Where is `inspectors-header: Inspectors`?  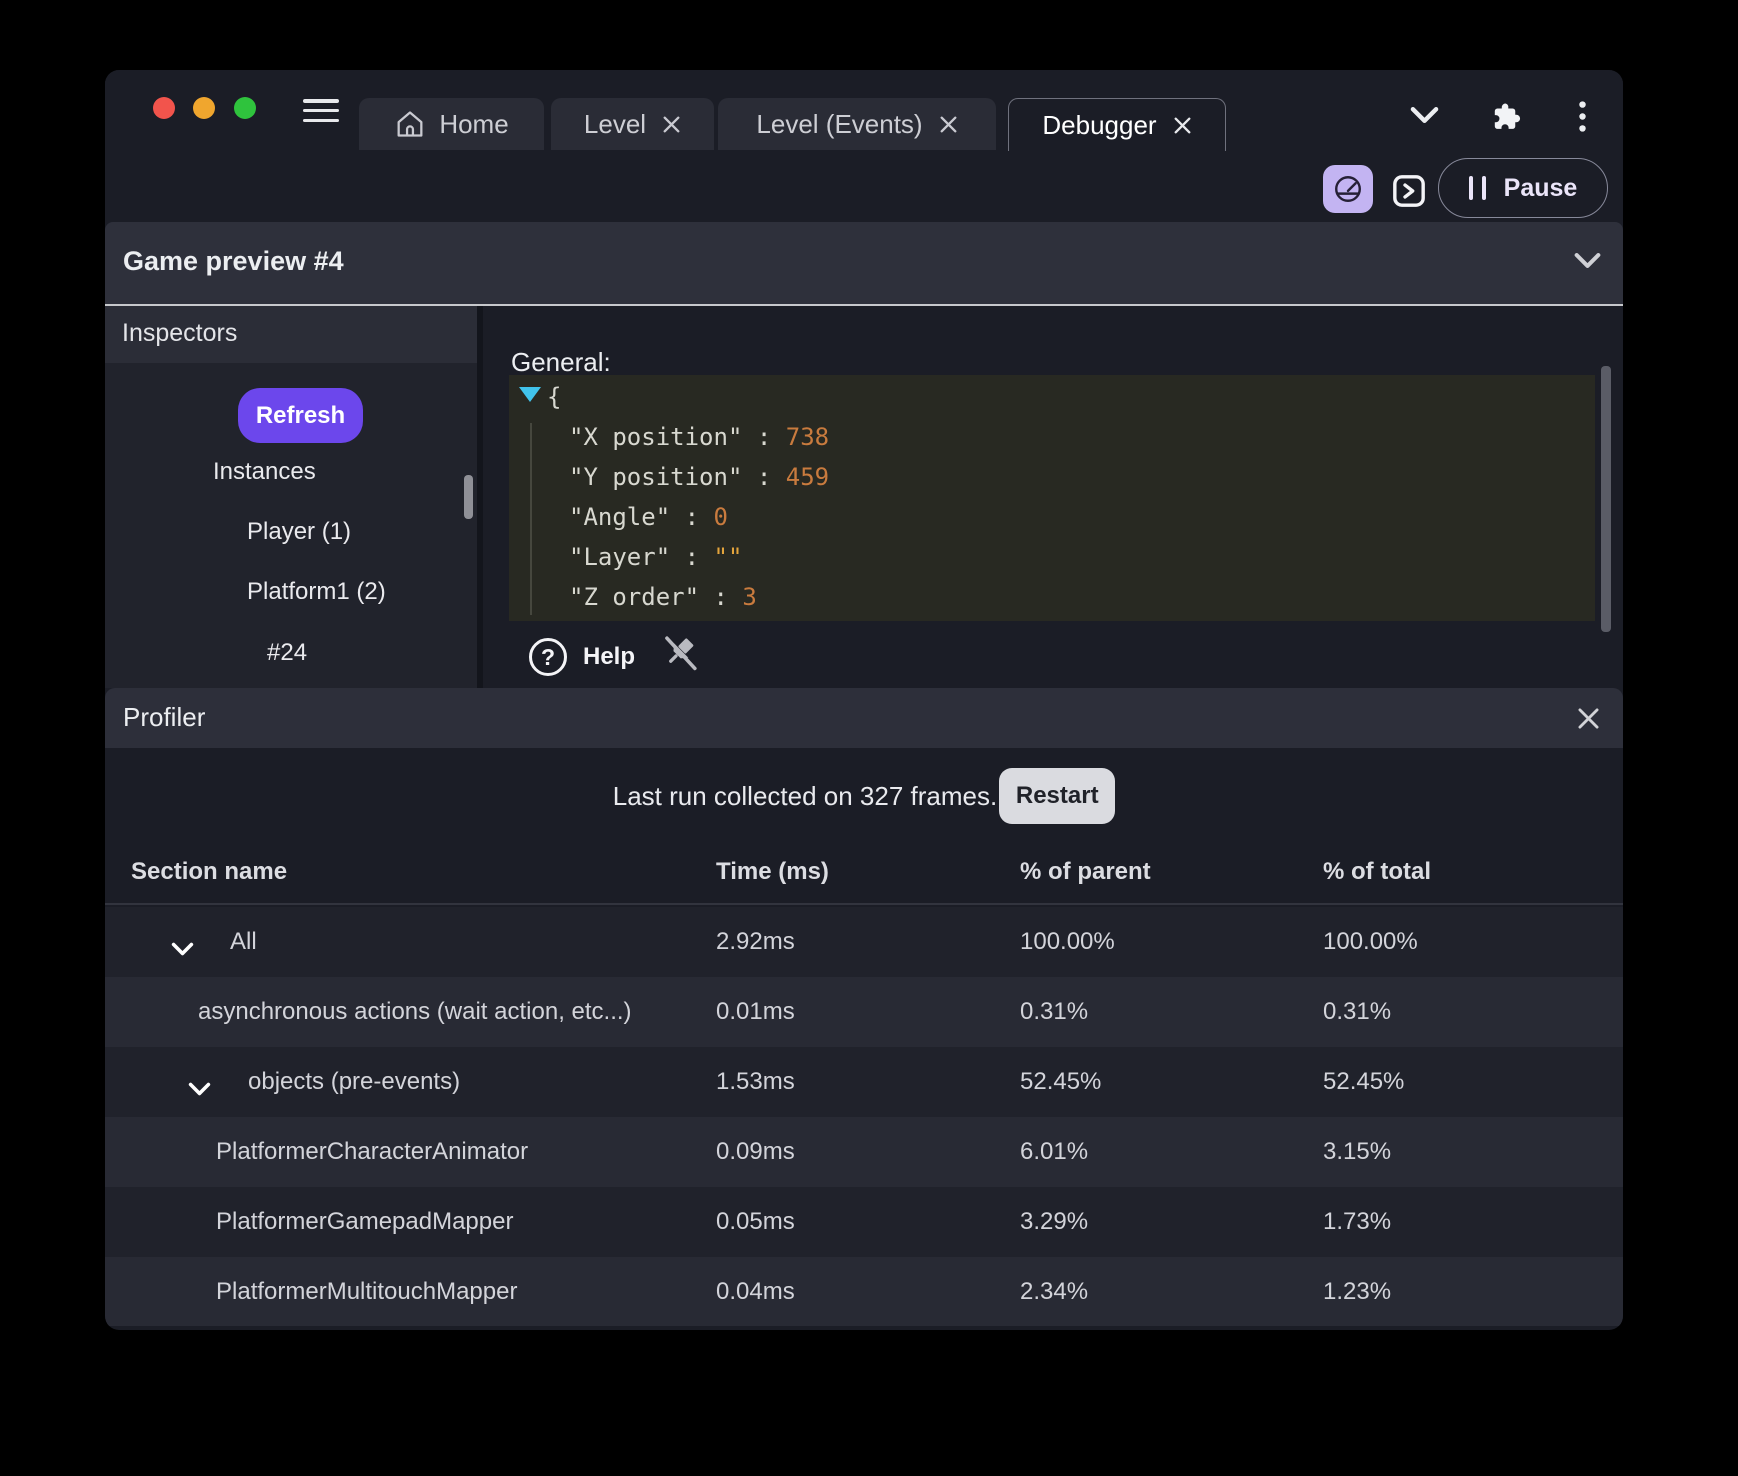 inspectors-header: Inspectors is located at coordinates (291, 334).